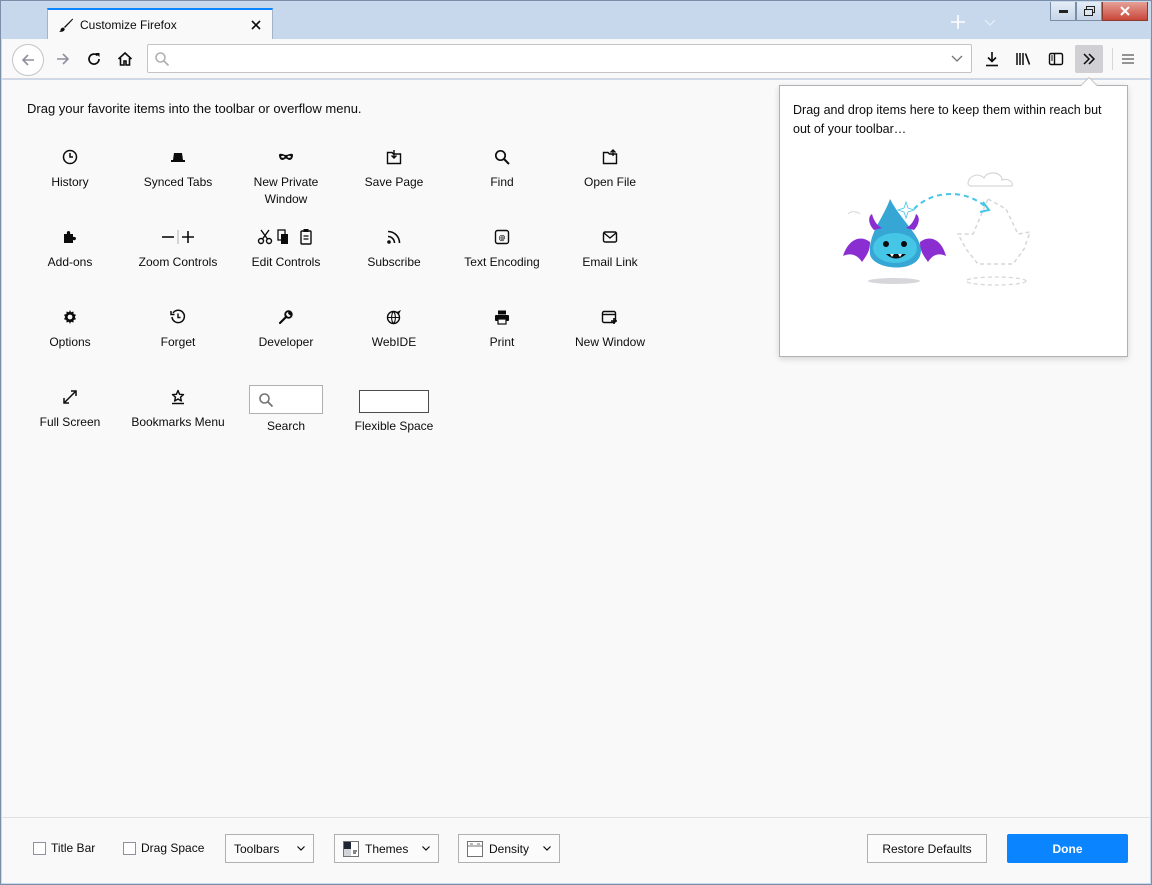 The image size is (1152, 885). I want to click on window-controls, so click(1099, 11).